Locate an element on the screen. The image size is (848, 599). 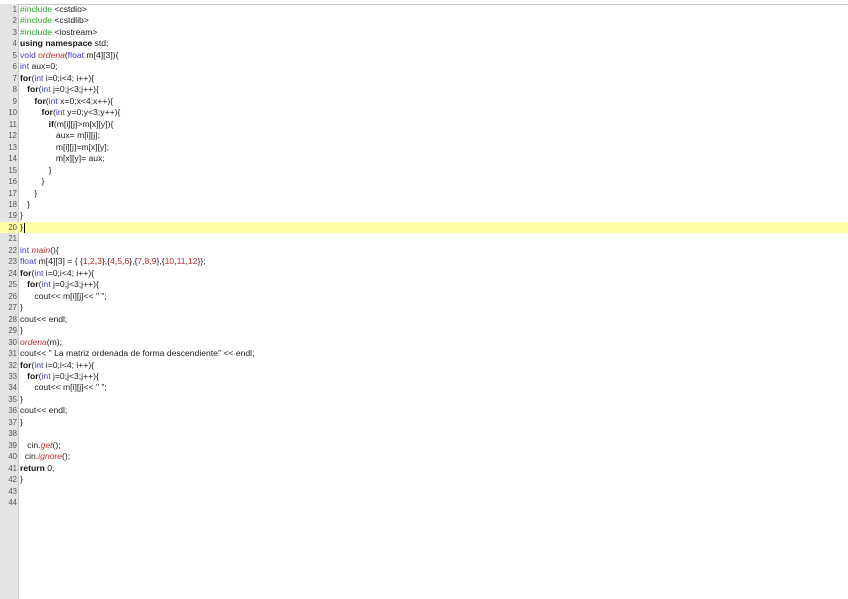
code-line: 12 aux= m[i][j]; is located at coordinates (424, 135).